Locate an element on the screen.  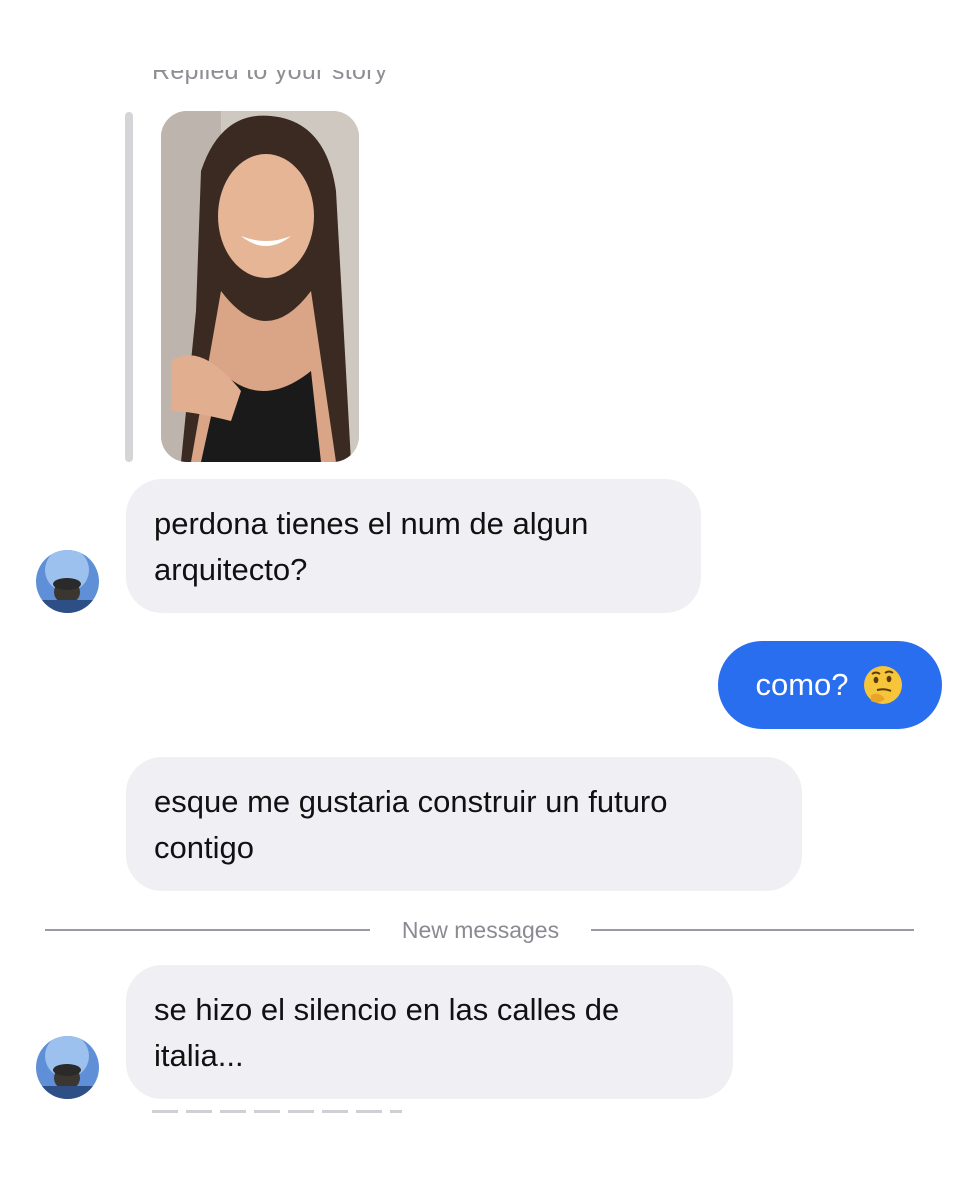
outgoing-message-bubble: como? is located at coordinates (830, 685).